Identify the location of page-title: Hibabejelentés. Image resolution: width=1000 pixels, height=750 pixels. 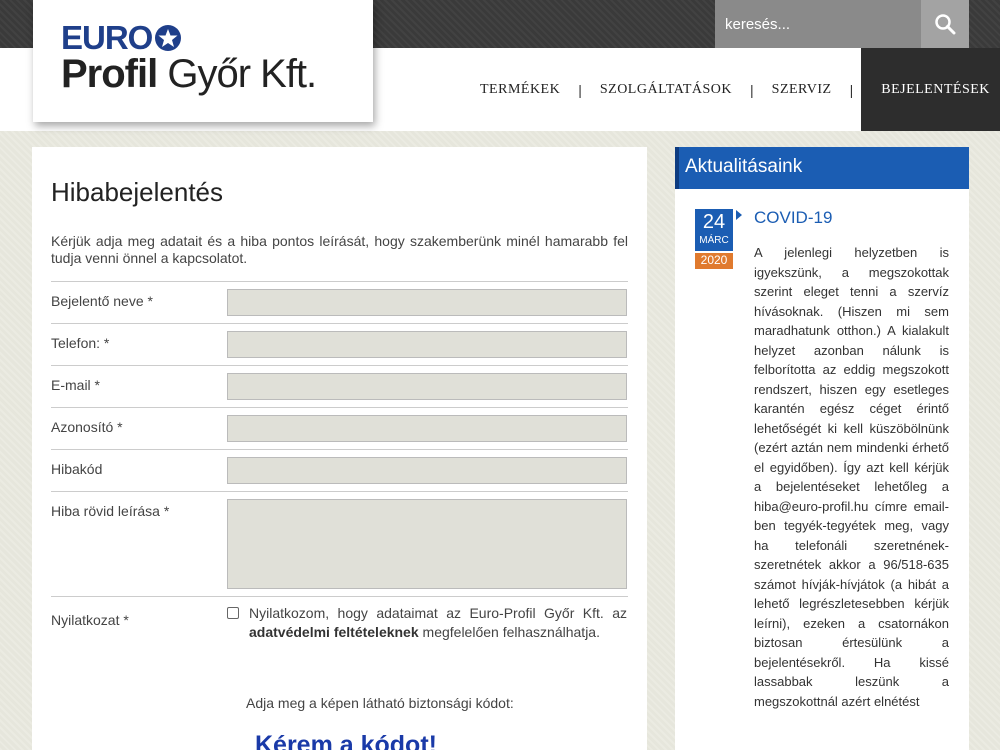
(137, 192).